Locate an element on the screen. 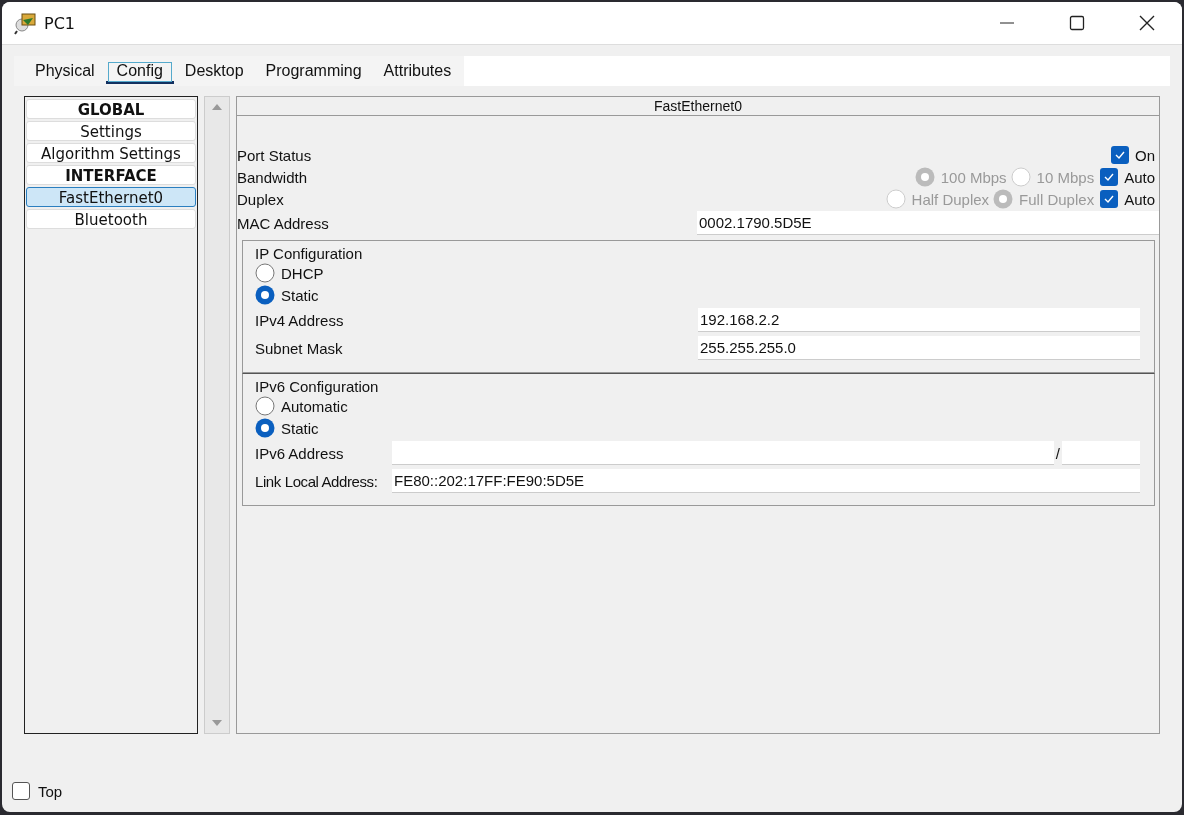  input-field: 192.168.2.2 is located at coordinates (919, 320).